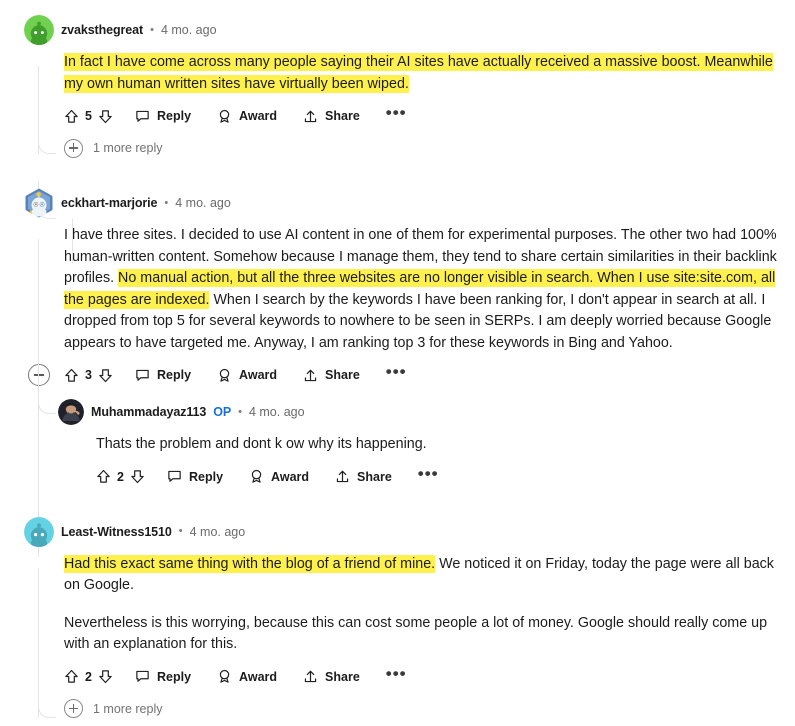 Image resolution: width=795 pixels, height=726 pixels. I want to click on comment-action-bar: 3 Reply Award Share •••, so click(397, 375).